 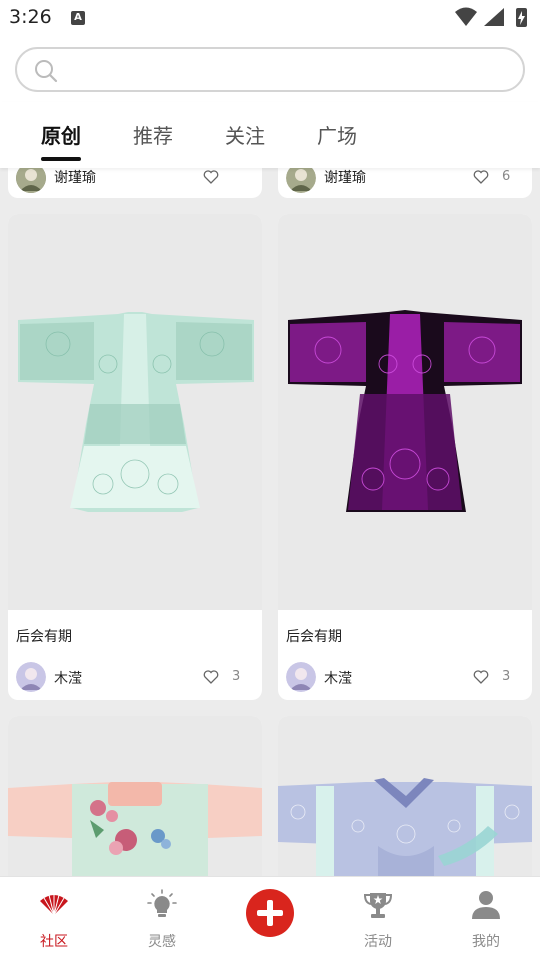 I want to click on person-icon, so click(x=486, y=905).